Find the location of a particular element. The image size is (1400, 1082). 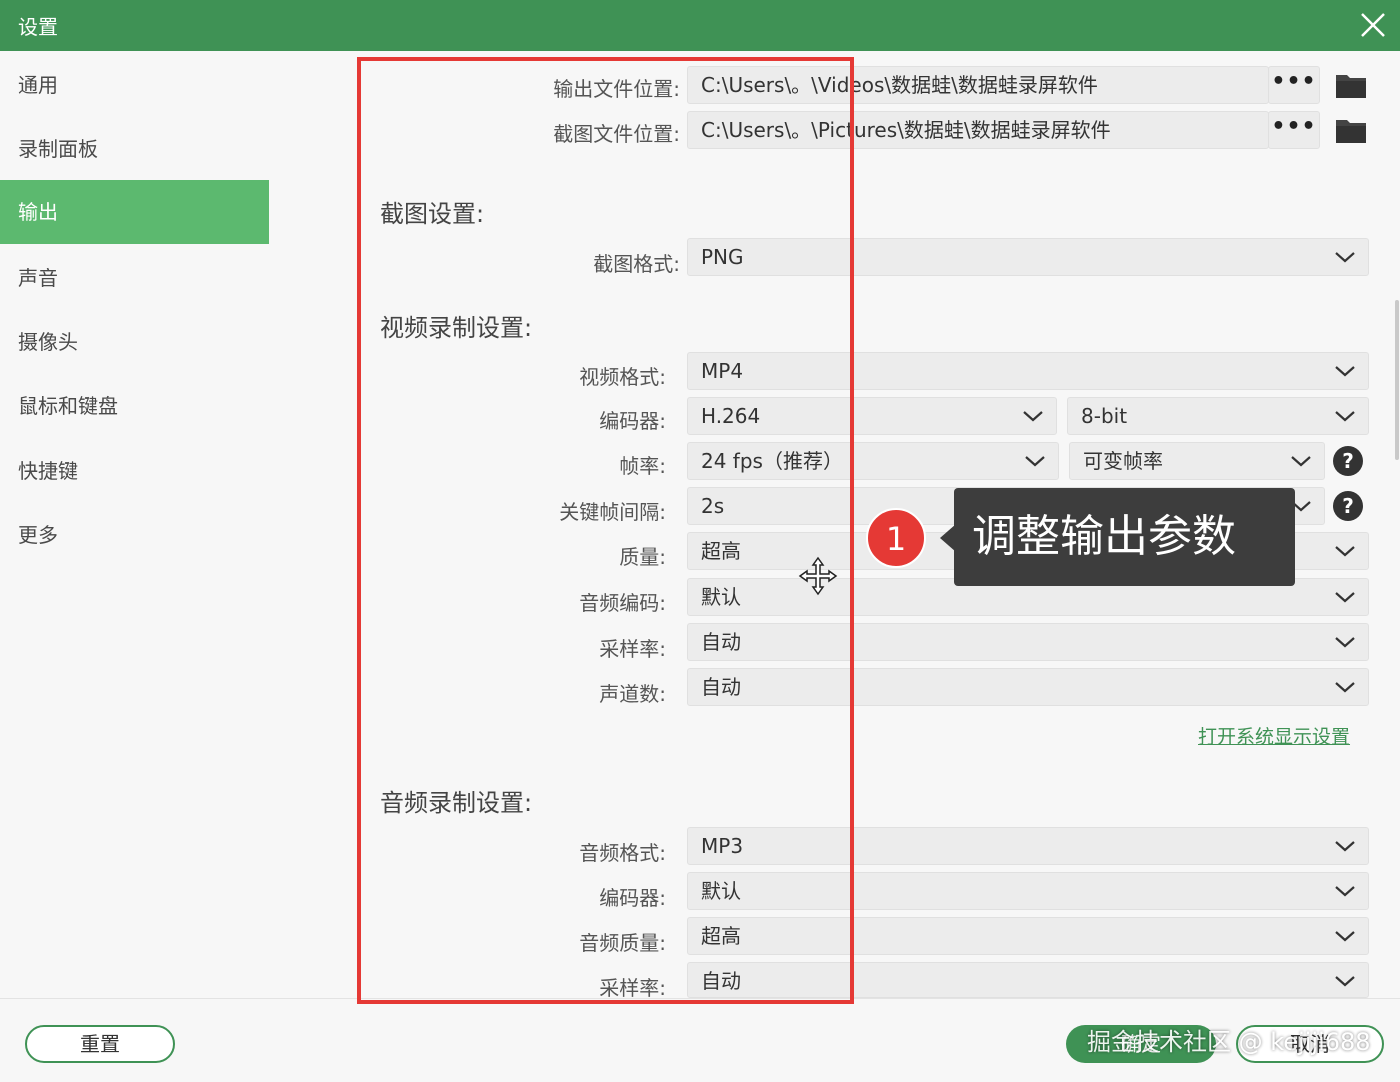

screenshot-format-select: PNG is located at coordinates (1028, 257).